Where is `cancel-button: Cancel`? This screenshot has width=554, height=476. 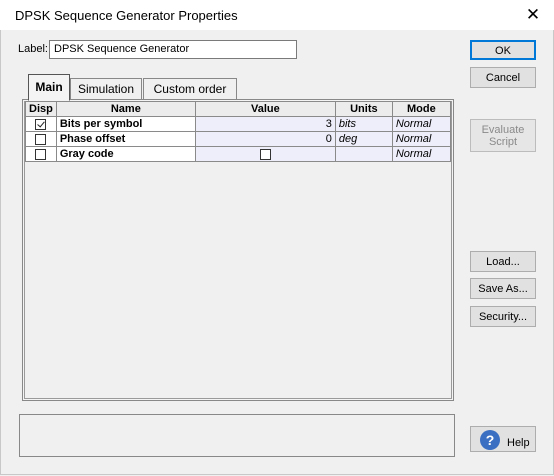
cancel-button: Cancel is located at coordinates (503, 77).